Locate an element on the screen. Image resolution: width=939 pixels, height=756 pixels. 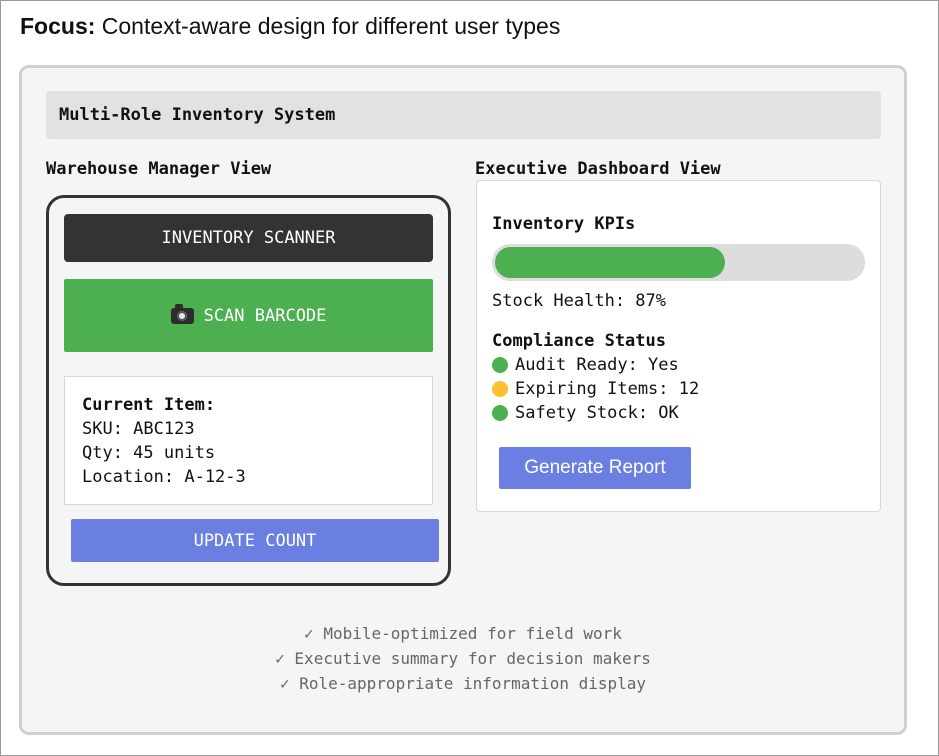
generate-report-button: Generate Report is located at coordinates (595, 468).